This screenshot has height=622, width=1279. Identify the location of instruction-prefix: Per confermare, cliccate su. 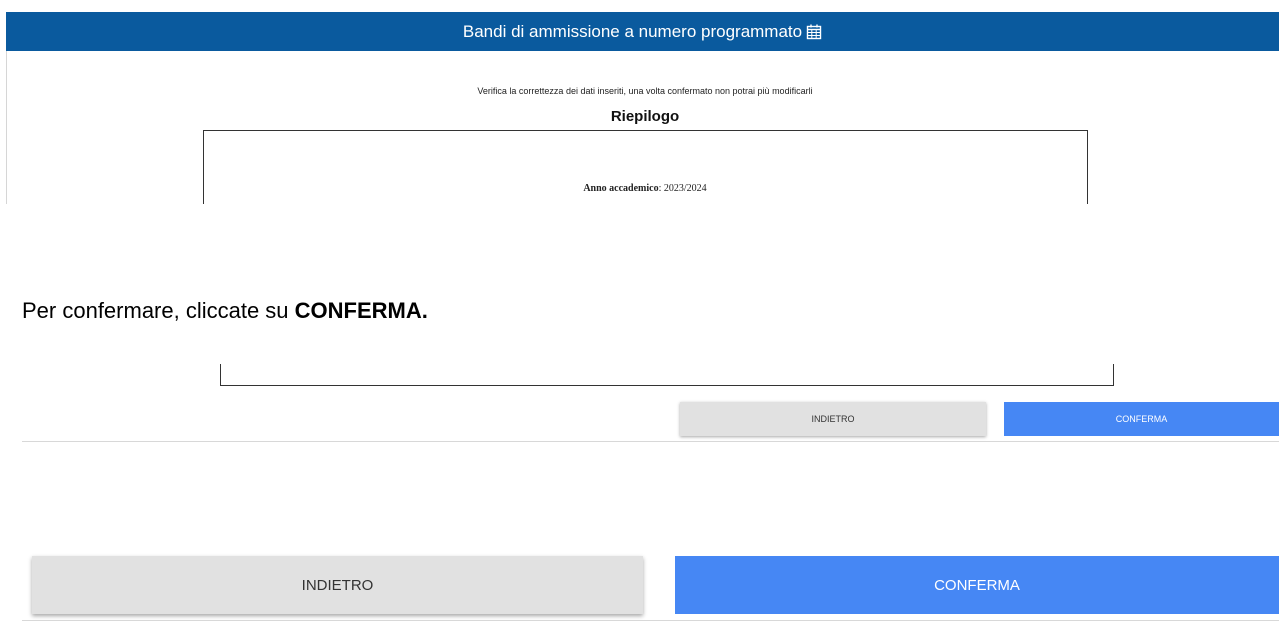
(158, 310).